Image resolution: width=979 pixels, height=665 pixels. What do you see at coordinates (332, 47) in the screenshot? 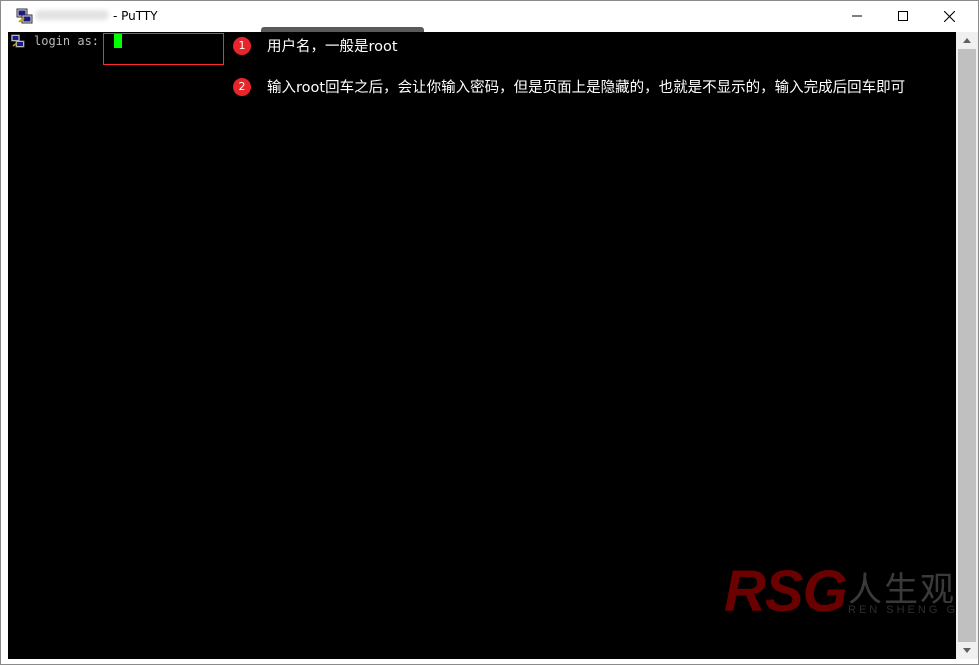
I see `annotation-text: 用户名，一般是root` at bounding box center [332, 47].